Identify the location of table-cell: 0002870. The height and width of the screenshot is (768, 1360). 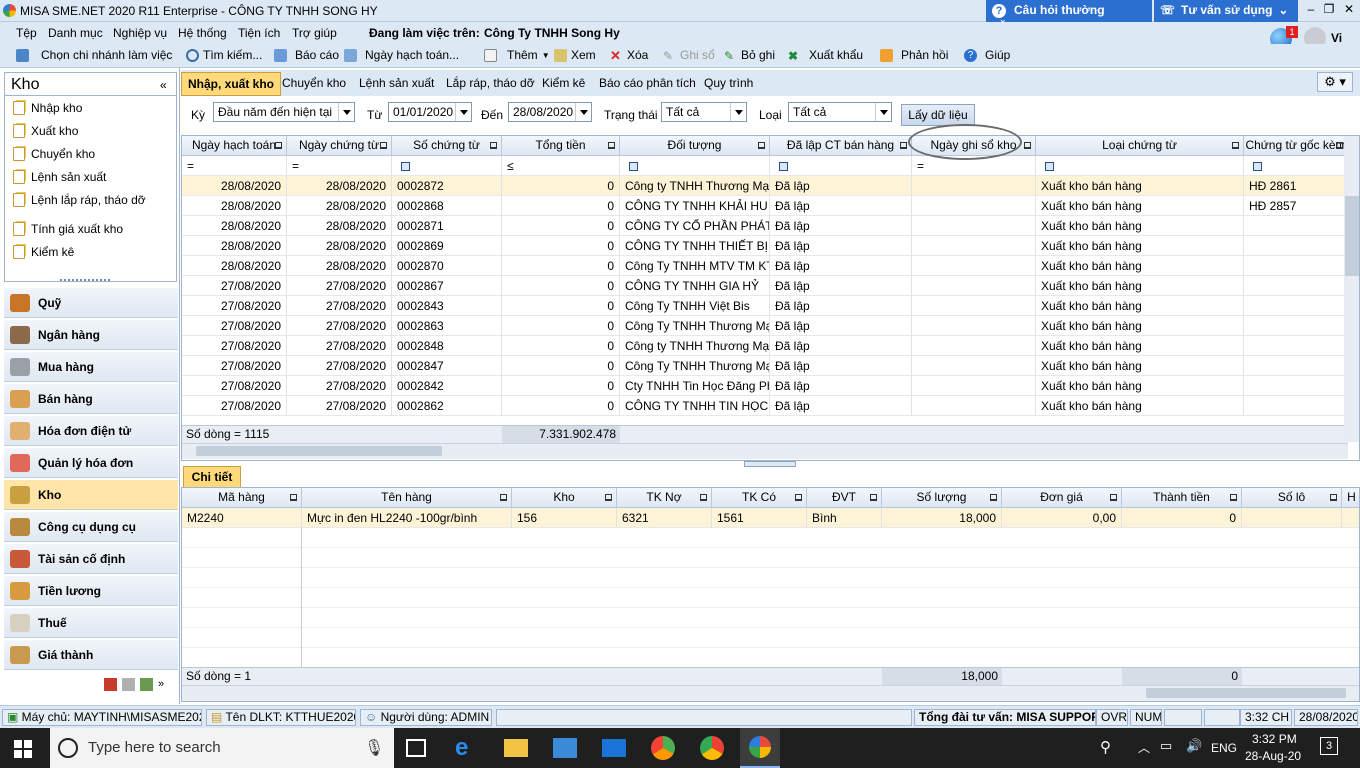
(447, 266).